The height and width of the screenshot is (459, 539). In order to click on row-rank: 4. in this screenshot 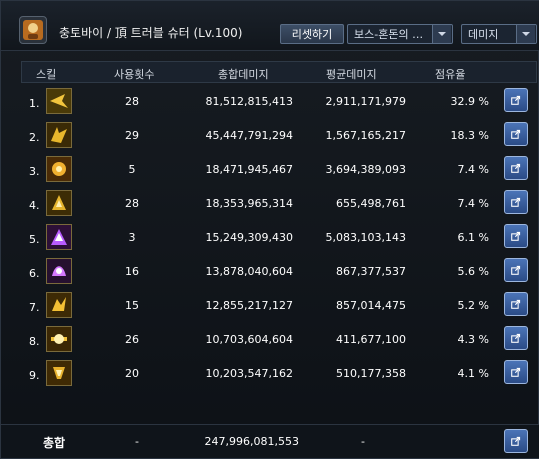, I will do `click(34, 205)`.